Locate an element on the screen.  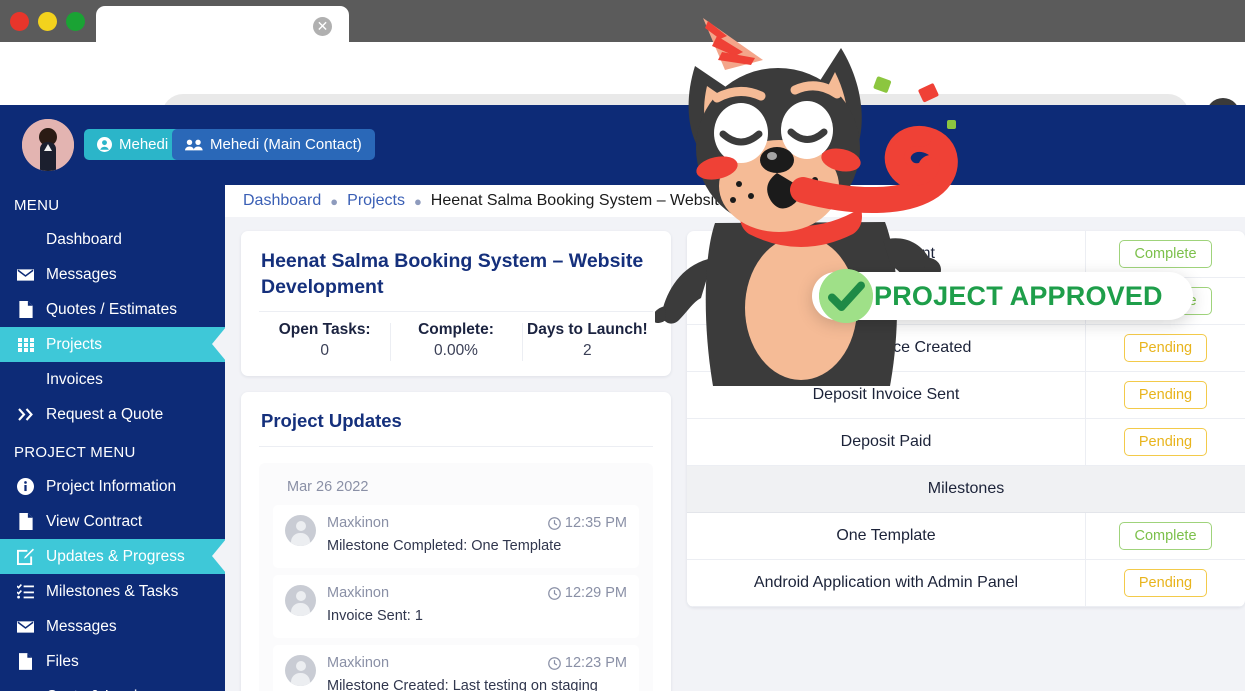
list-item: Maxkinon 12:29 PM Invoice Sent: 1 is located at coordinates (456, 607).